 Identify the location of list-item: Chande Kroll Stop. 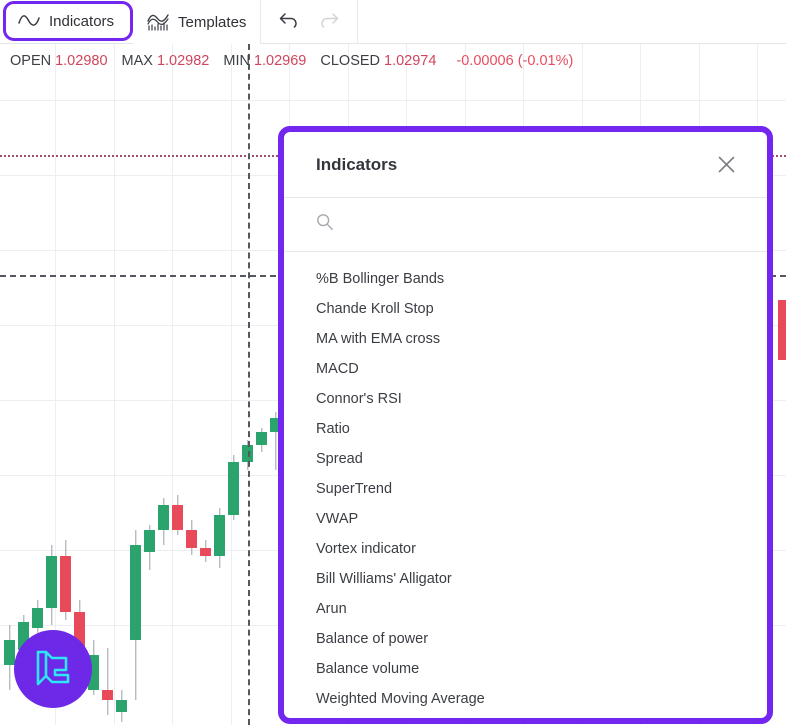
(525, 309).